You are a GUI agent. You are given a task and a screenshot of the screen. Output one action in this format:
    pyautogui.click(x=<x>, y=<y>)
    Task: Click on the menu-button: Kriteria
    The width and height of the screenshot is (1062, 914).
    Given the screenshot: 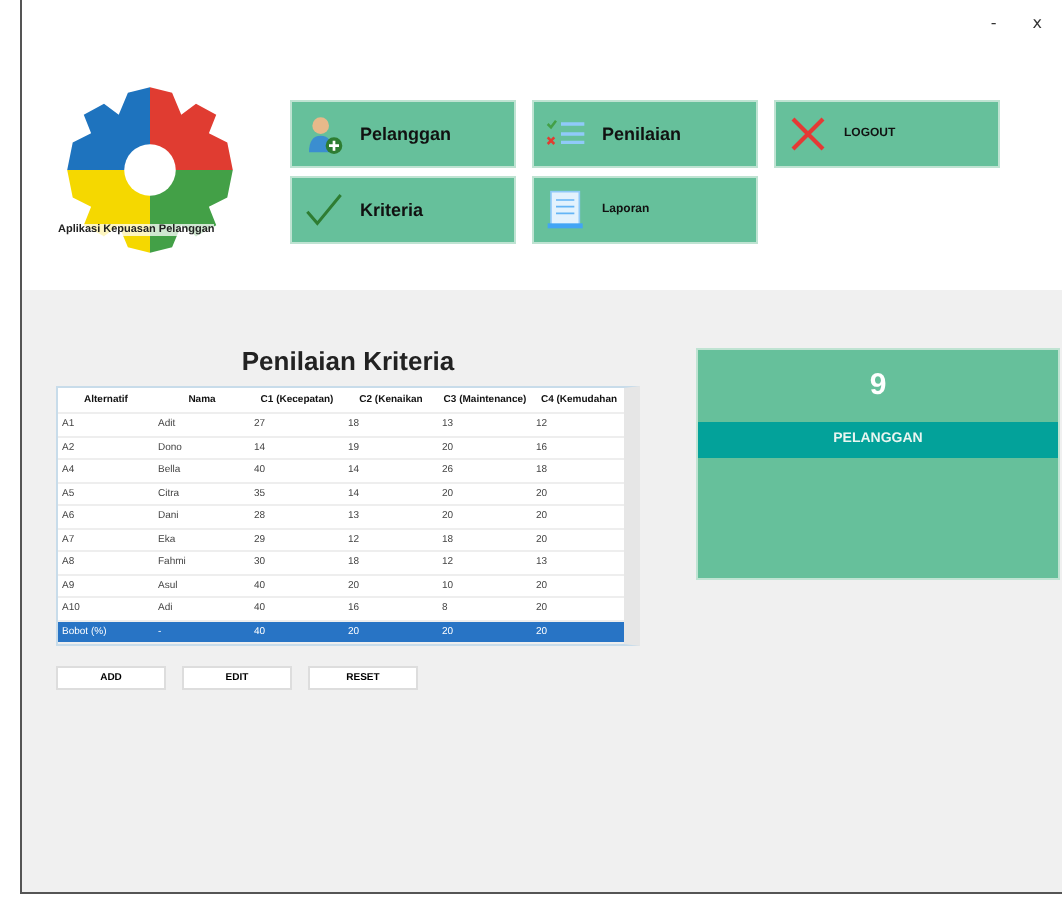 What is the action you would take?
    pyautogui.click(x=403, y=210)
    